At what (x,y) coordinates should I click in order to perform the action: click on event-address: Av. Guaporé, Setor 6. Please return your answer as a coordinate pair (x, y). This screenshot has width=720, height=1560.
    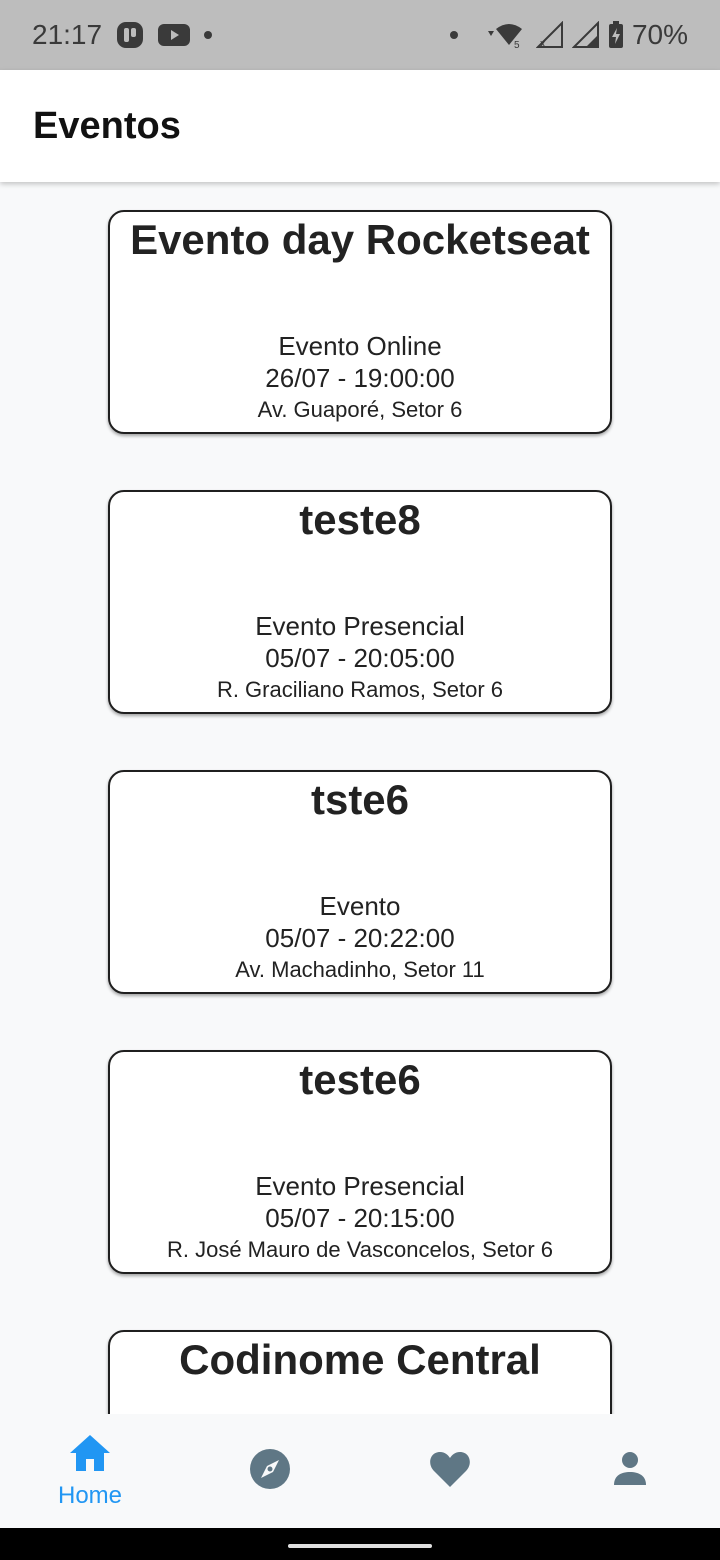
    Looking at the image, I should click on (360, 409).